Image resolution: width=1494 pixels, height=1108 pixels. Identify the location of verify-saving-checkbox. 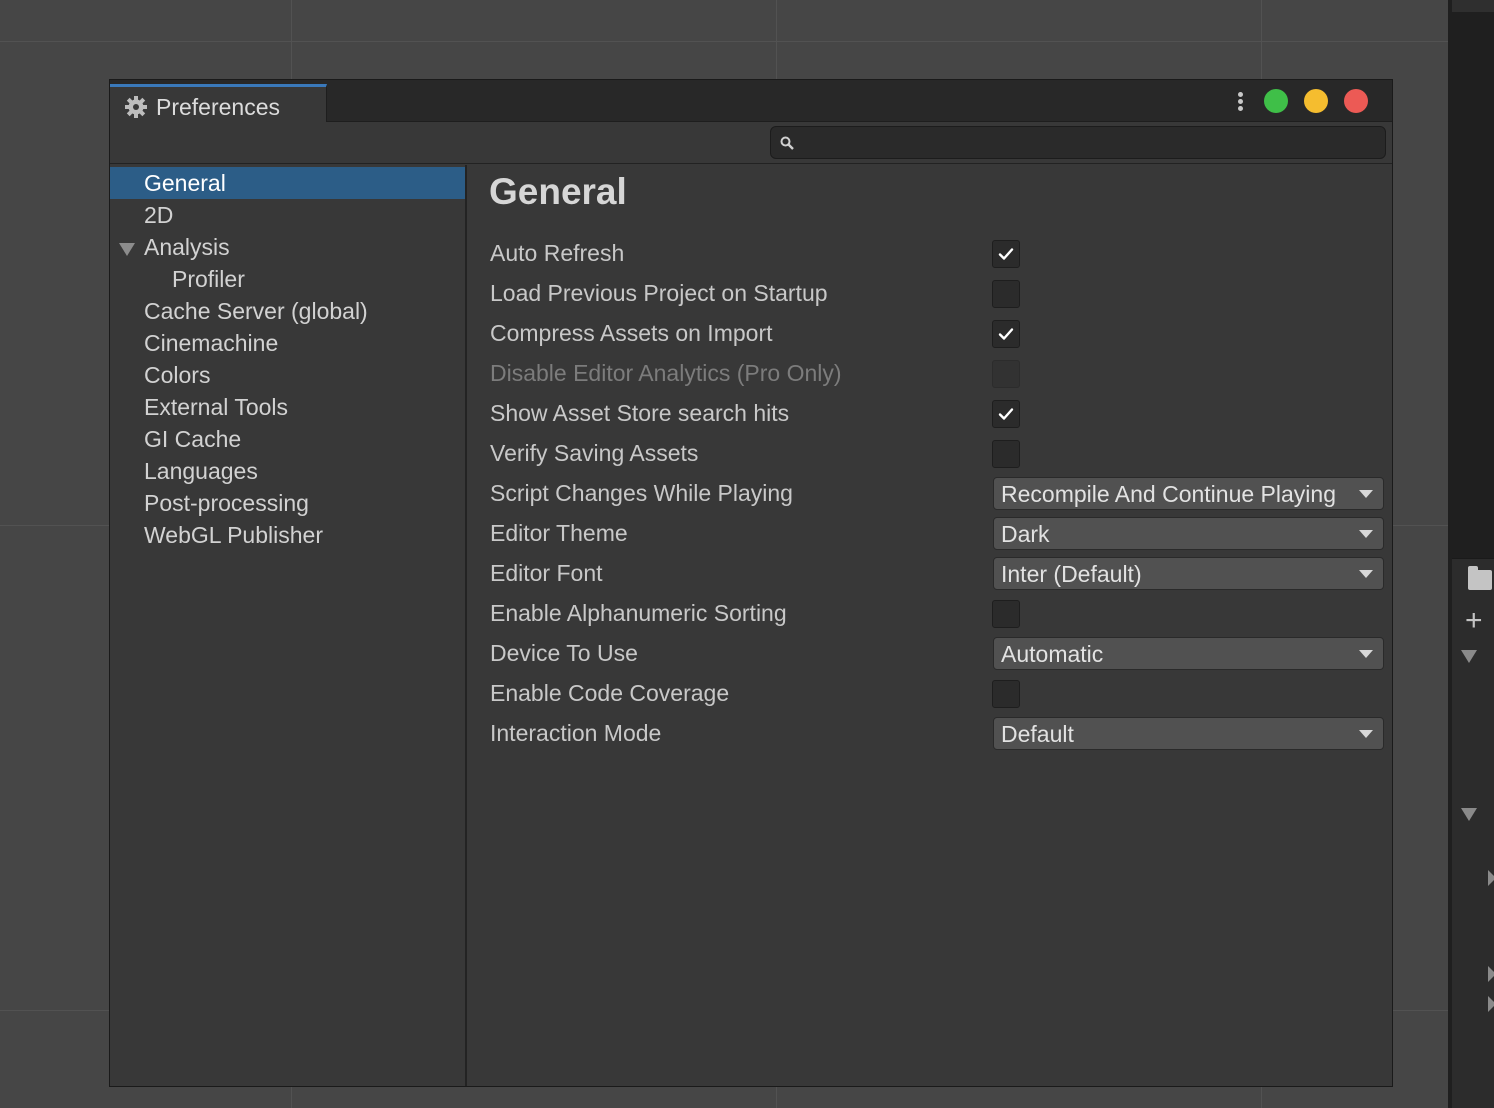
(1006, 454).